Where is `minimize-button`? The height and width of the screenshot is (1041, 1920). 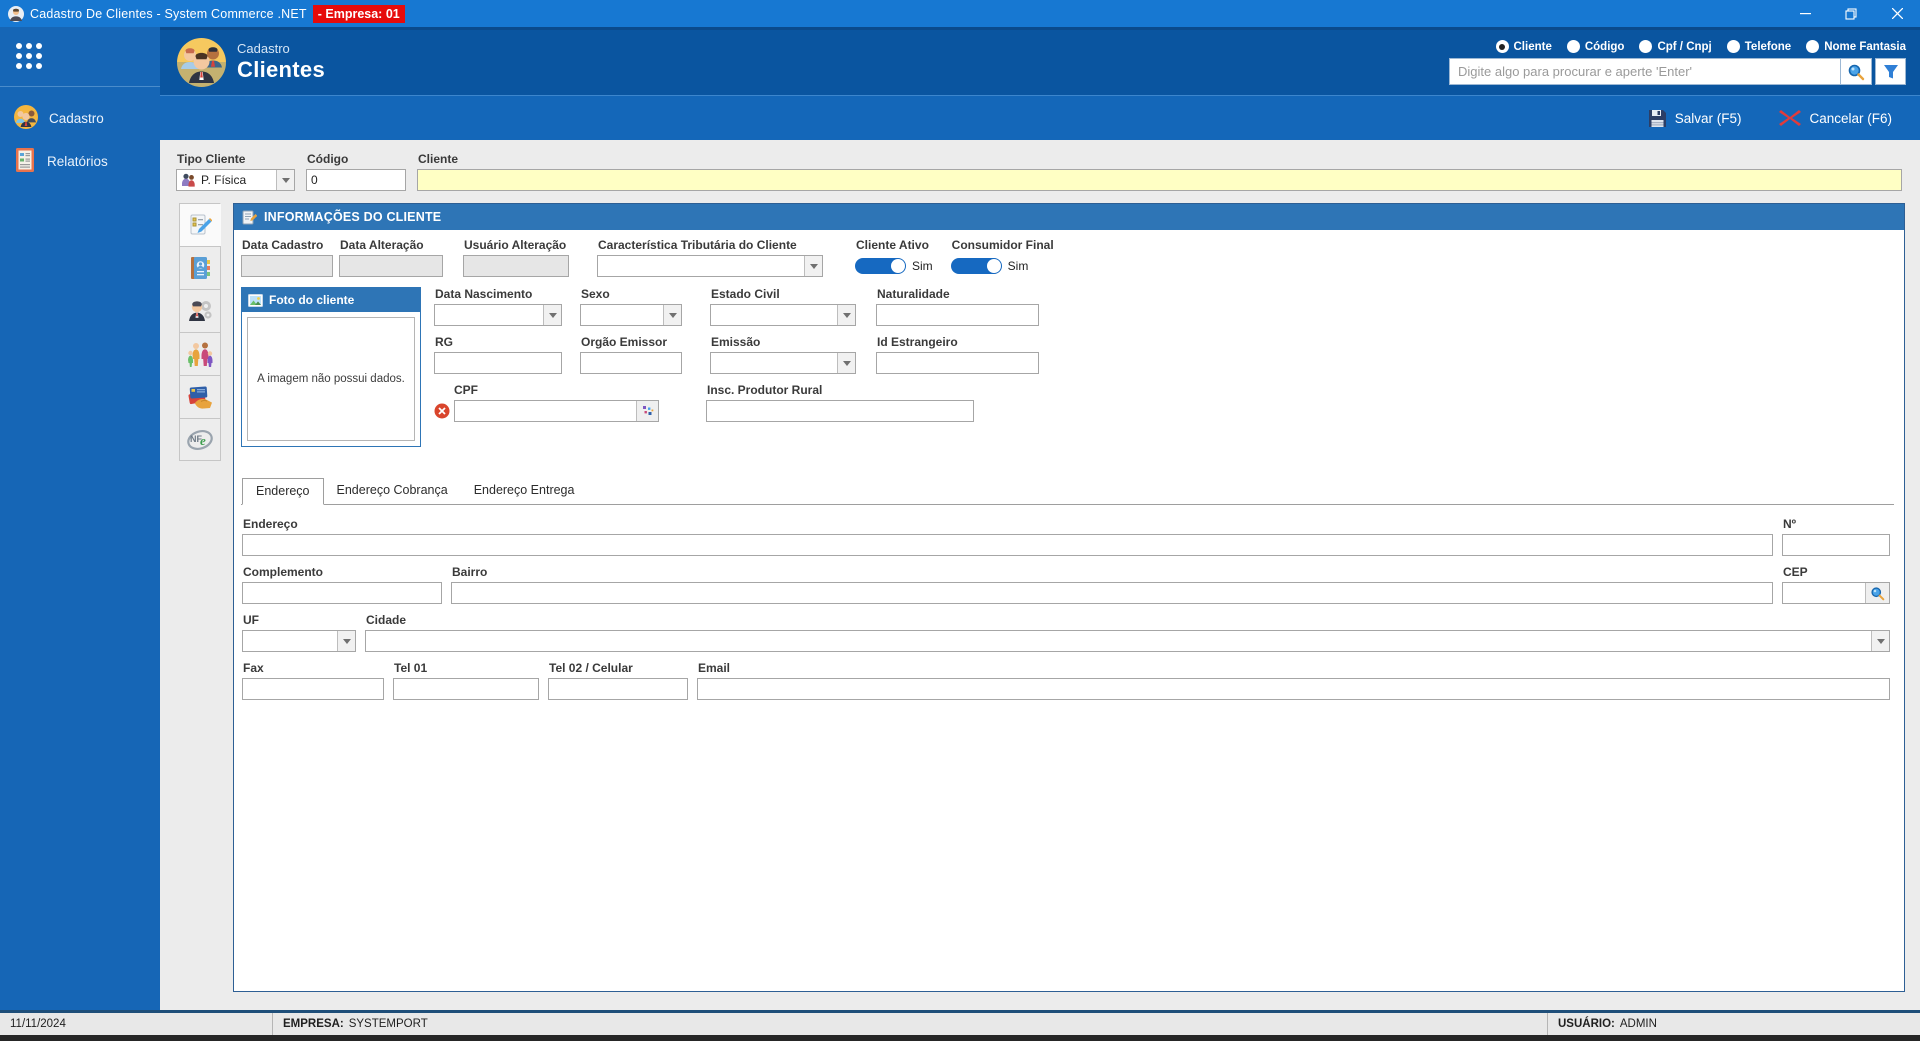 minimize-button is located at coordinates (1805, 13).